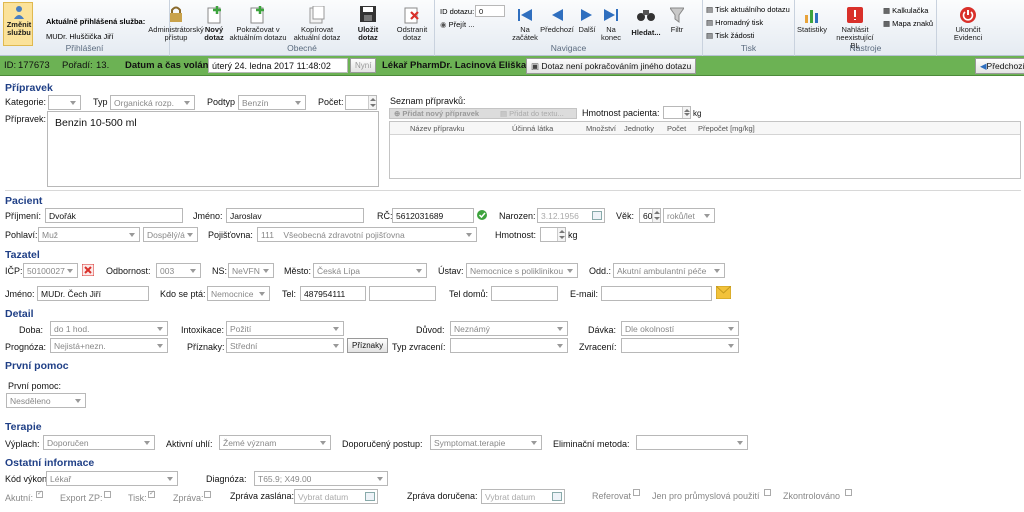  Describe the element at coordinates (214, 23) in the screenshot. I see `new-query-button: Nový dotaz` at that location.